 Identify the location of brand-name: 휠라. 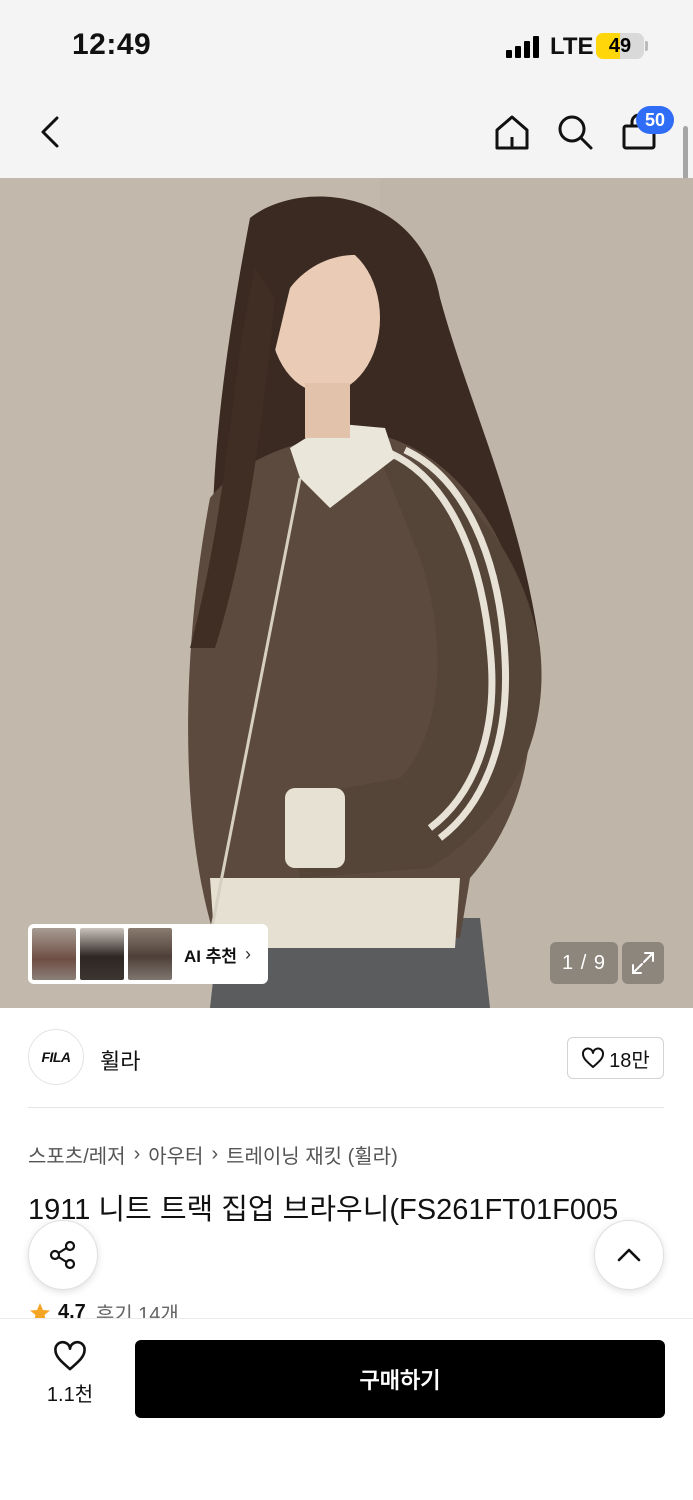
(120, 1060).